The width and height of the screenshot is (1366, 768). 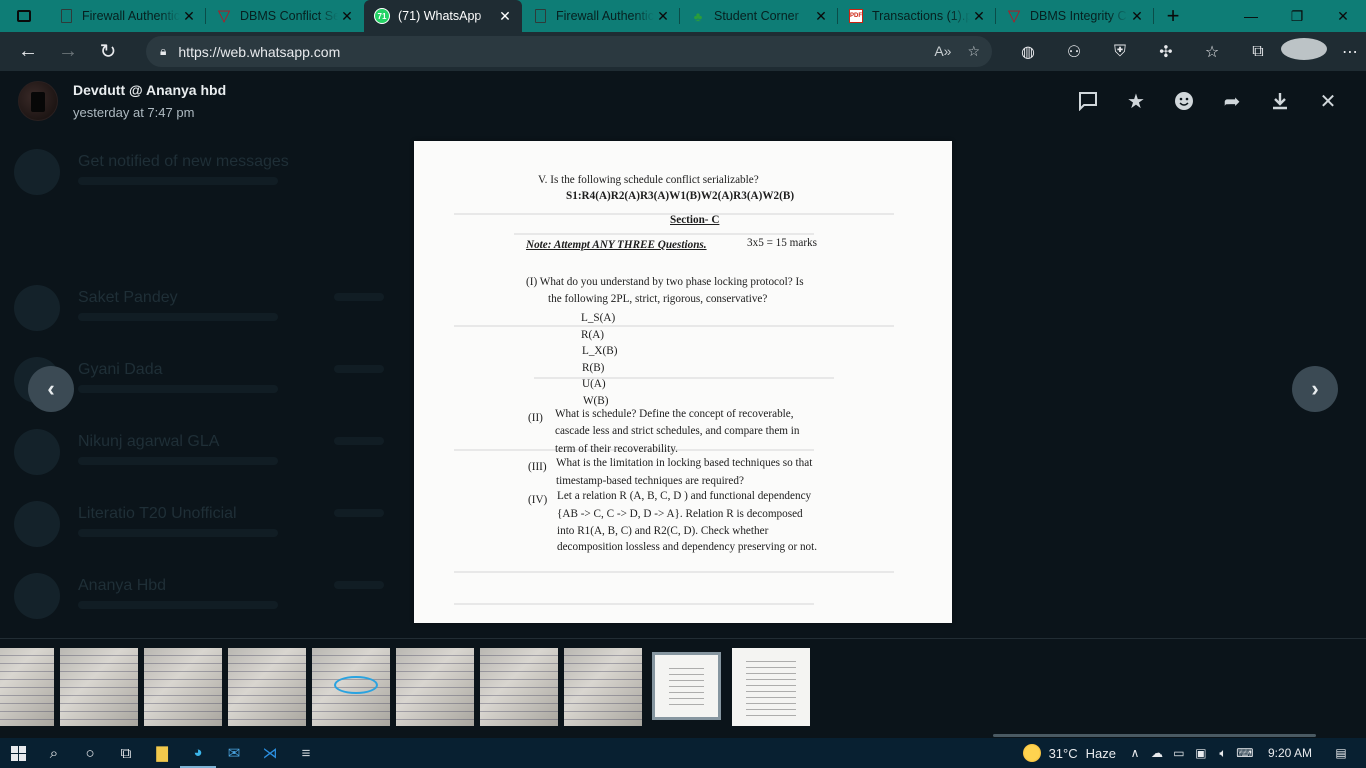 What do you see at coordinates (68, 51) in the screenshot?
I see `forward-icon: →` at bounding box center [68, 51].